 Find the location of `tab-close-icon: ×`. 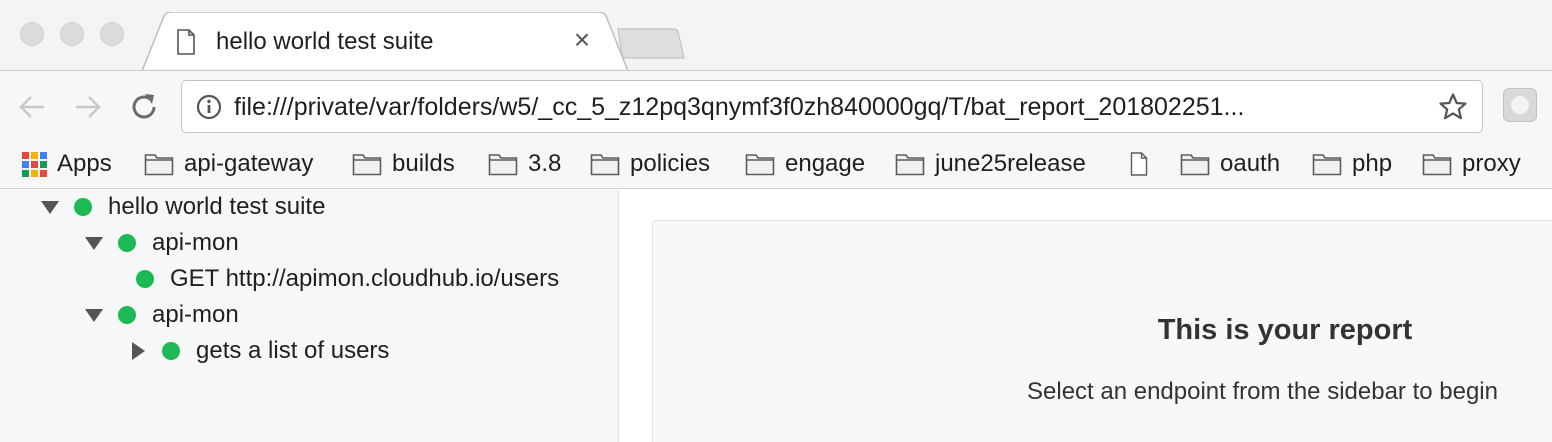

tab-close-icon: × is located at coordinates (582, 40).